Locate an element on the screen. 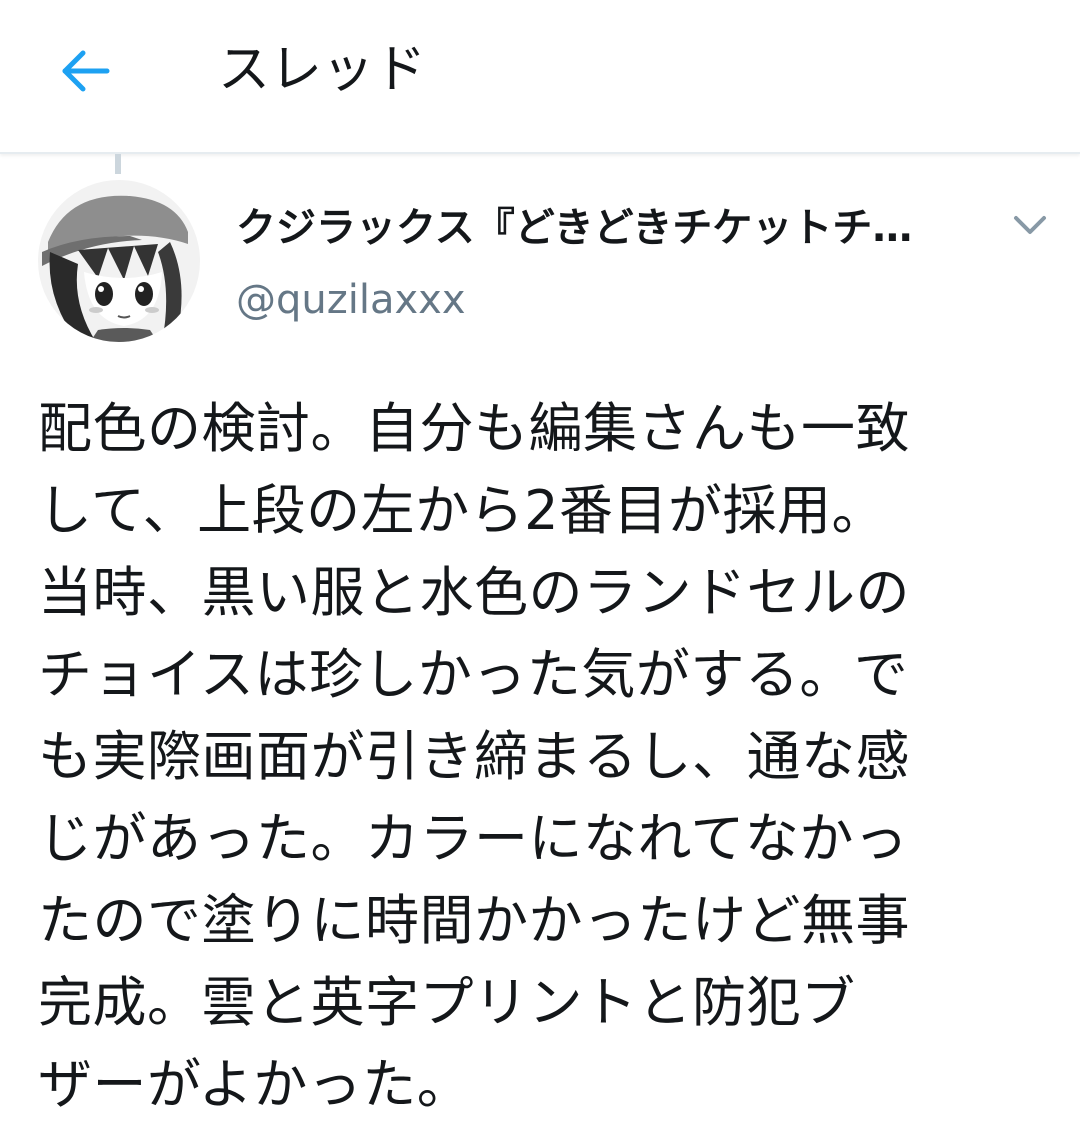 The width and height of the screenshot is (1080, 1148). chevron-down-icon is located at coordinates (1030, 225).